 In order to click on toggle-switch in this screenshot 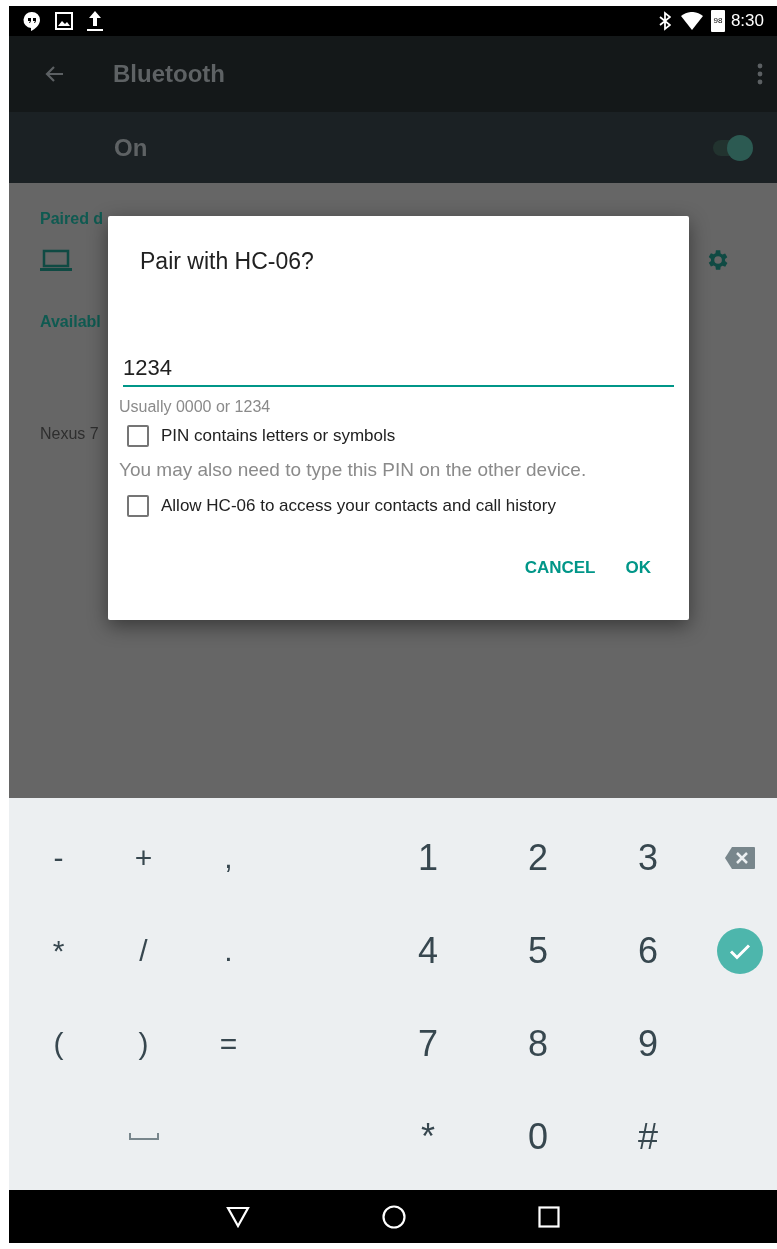, I will do `click(732, 147)`.